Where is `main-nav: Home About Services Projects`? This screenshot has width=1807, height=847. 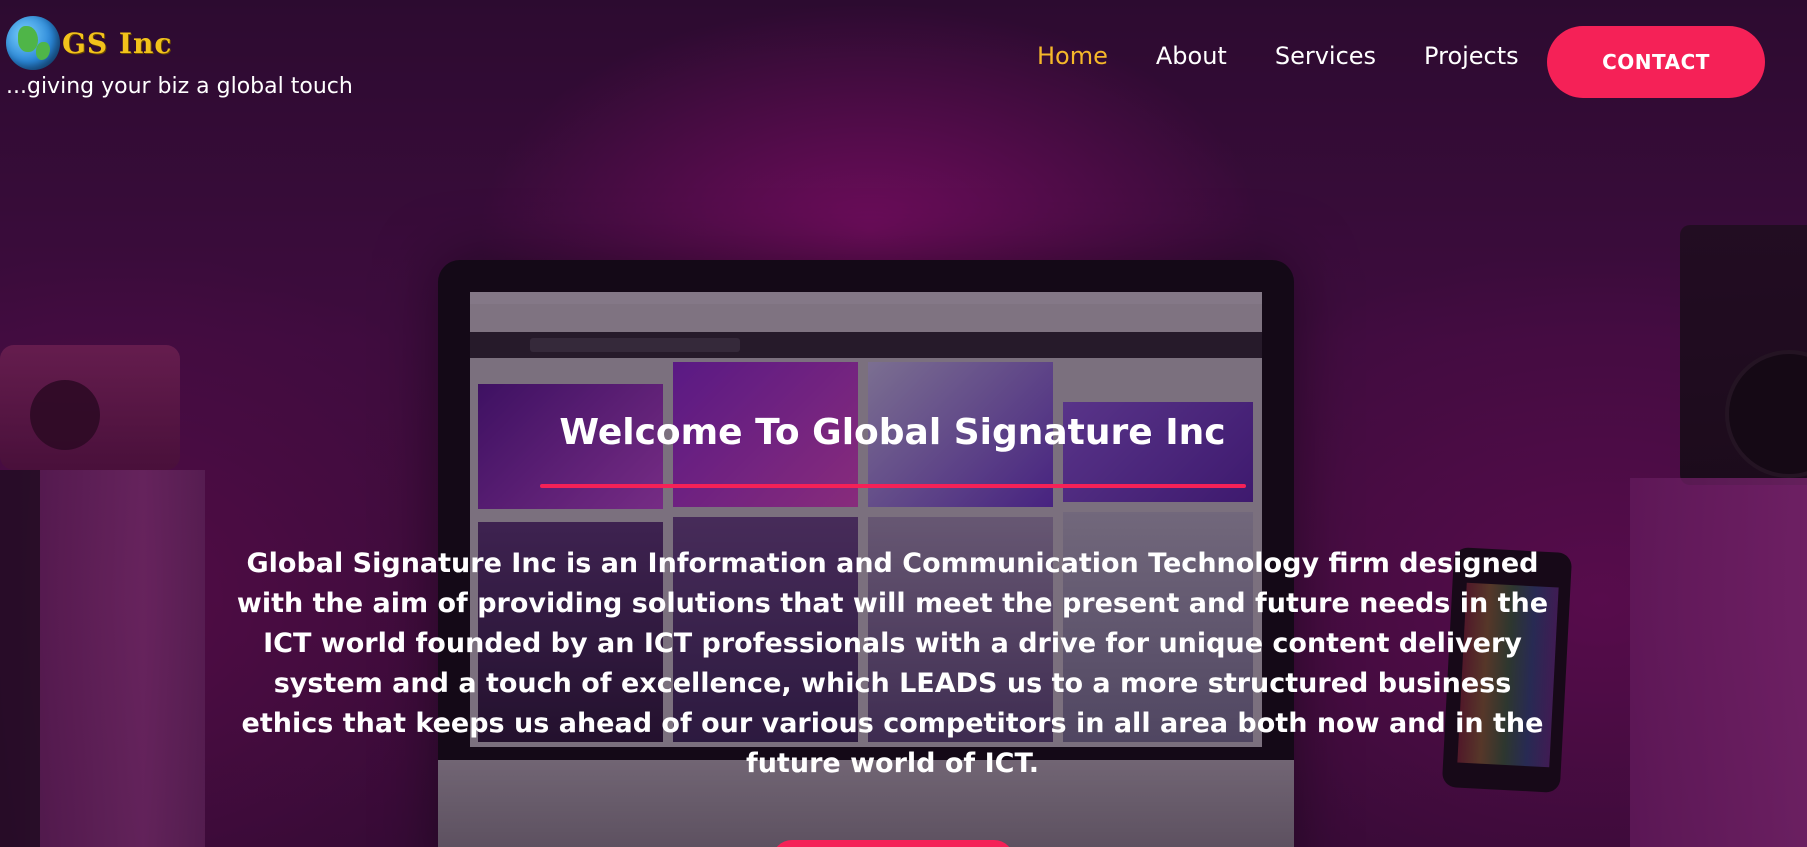 main-nav: Home About Services Projects is located at coordinates (1278, 56).